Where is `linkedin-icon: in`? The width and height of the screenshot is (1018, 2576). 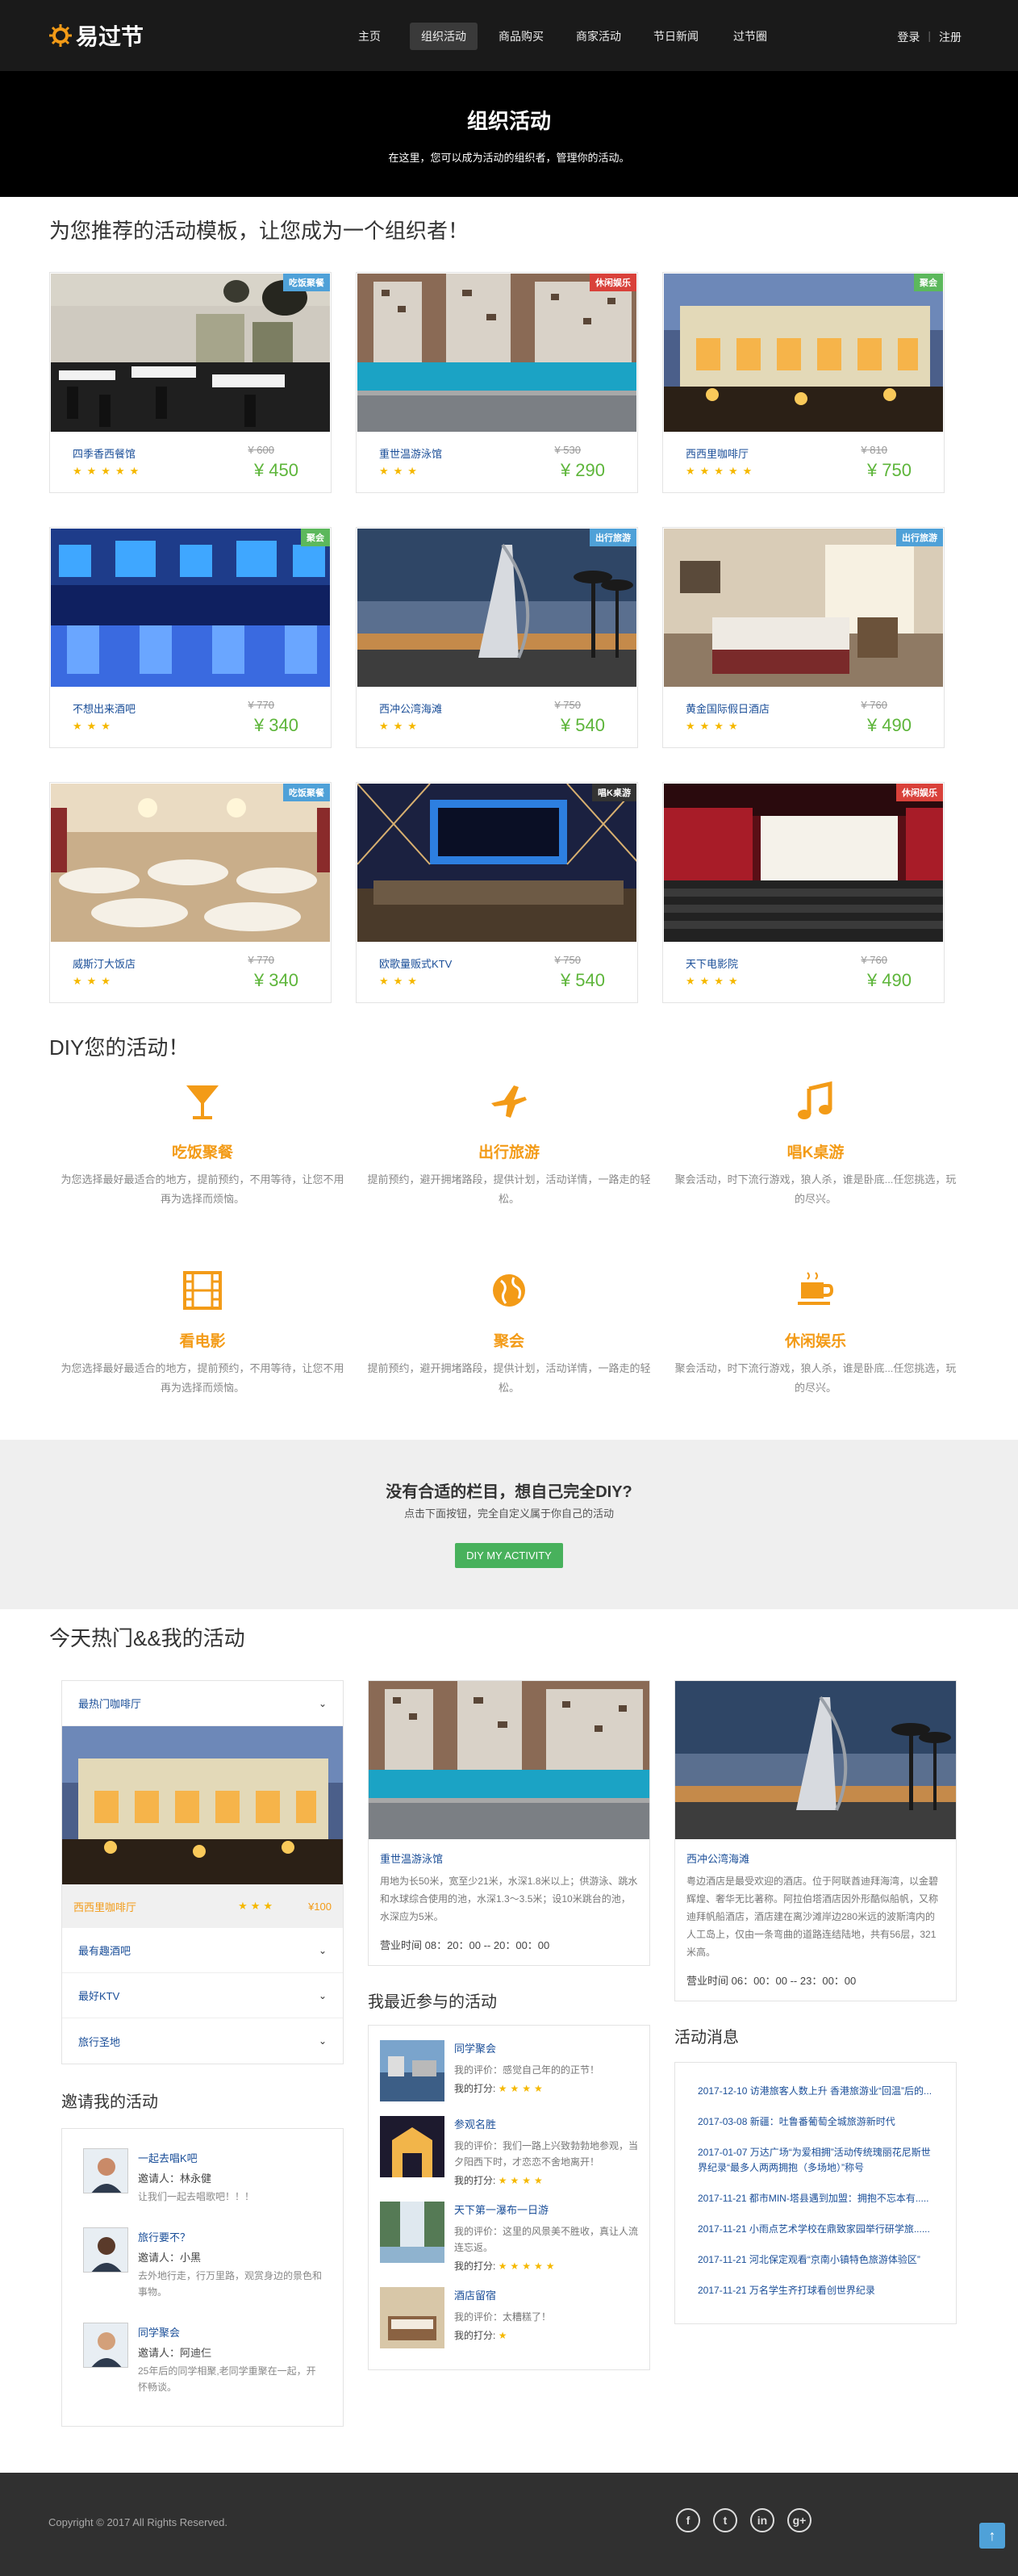
linkedin-icon: in is located at coordinates (762, 2520).